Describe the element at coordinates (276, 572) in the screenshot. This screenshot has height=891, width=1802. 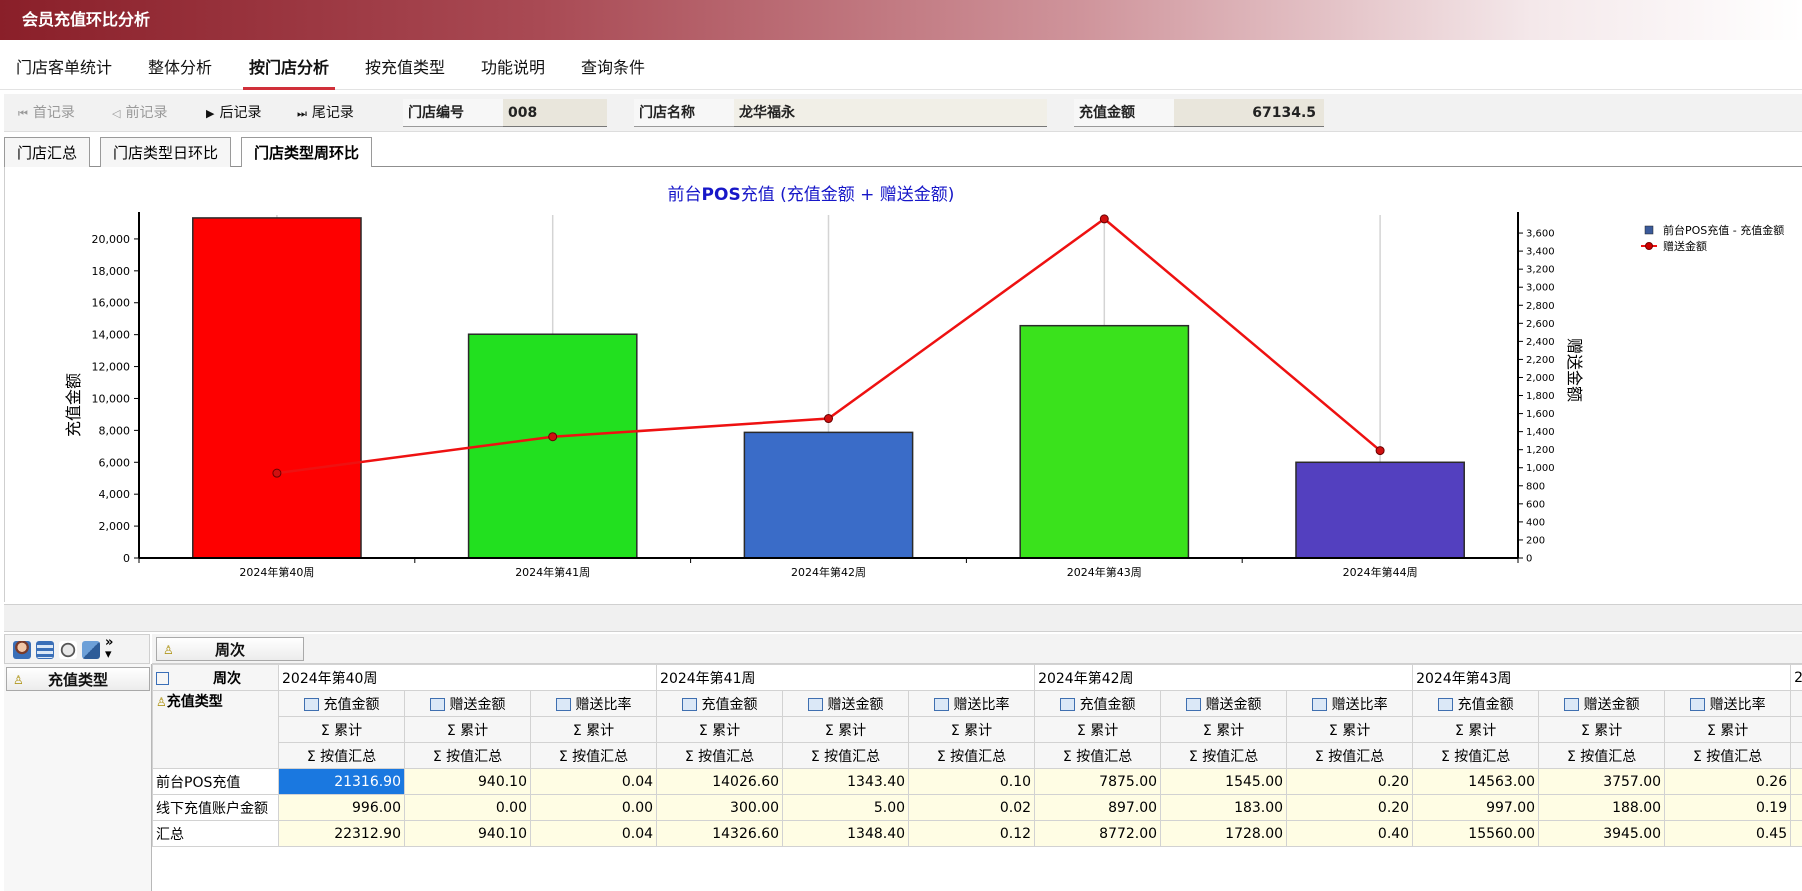
I see `x-tick-label: 2024年第40周` at that location.